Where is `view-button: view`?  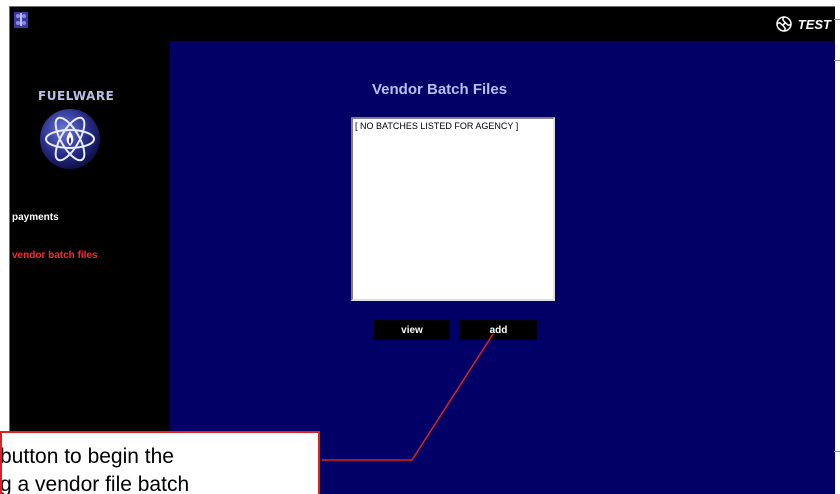
view-button: view is located at coordinates (412, 330).